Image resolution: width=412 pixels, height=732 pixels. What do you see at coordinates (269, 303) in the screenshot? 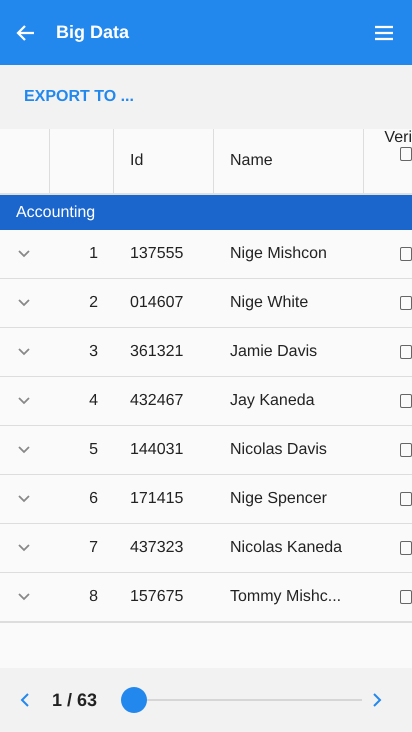
I see `table-cell-text: Nige White` at bounding box center [269, 303].